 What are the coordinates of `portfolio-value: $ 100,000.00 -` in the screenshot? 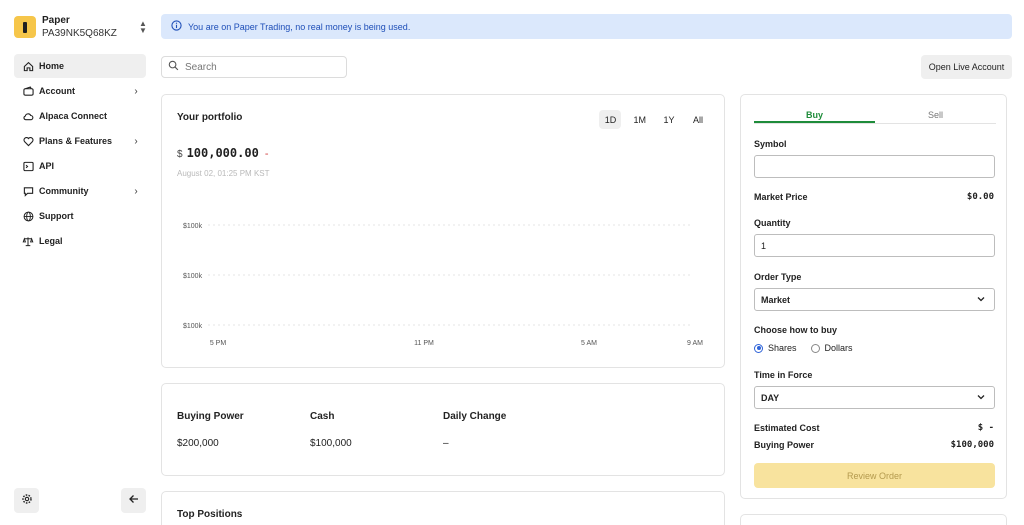 It's located at (222, 153).